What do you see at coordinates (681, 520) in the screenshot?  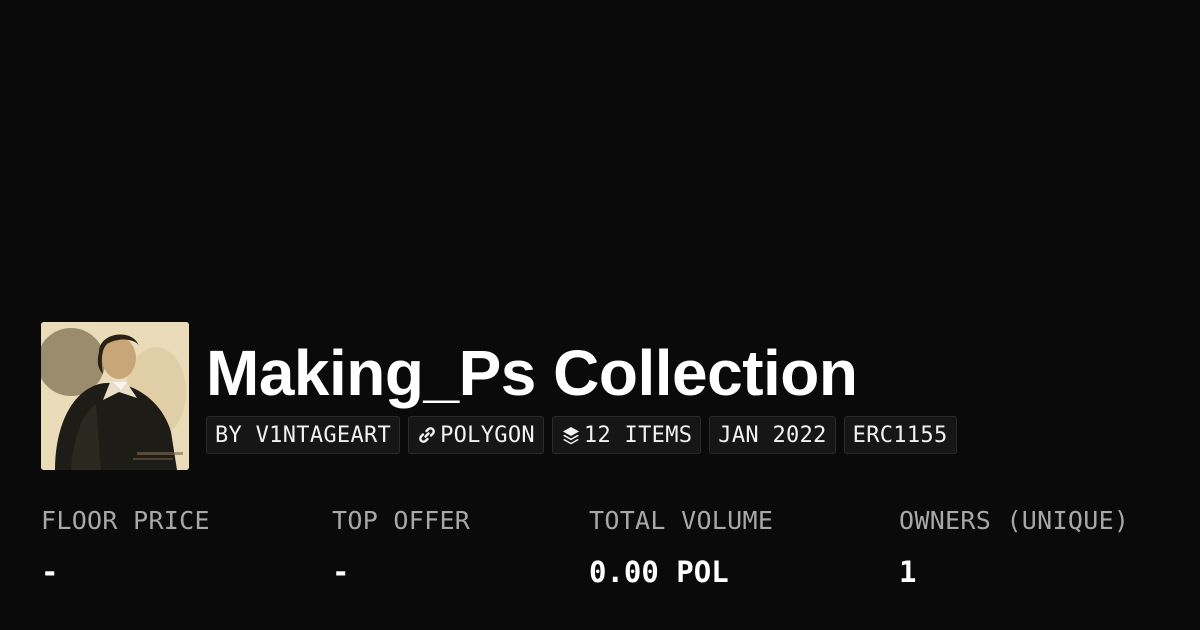 I see `stat-label: TOTAL VOLUME` at bounding box center [681, 520].